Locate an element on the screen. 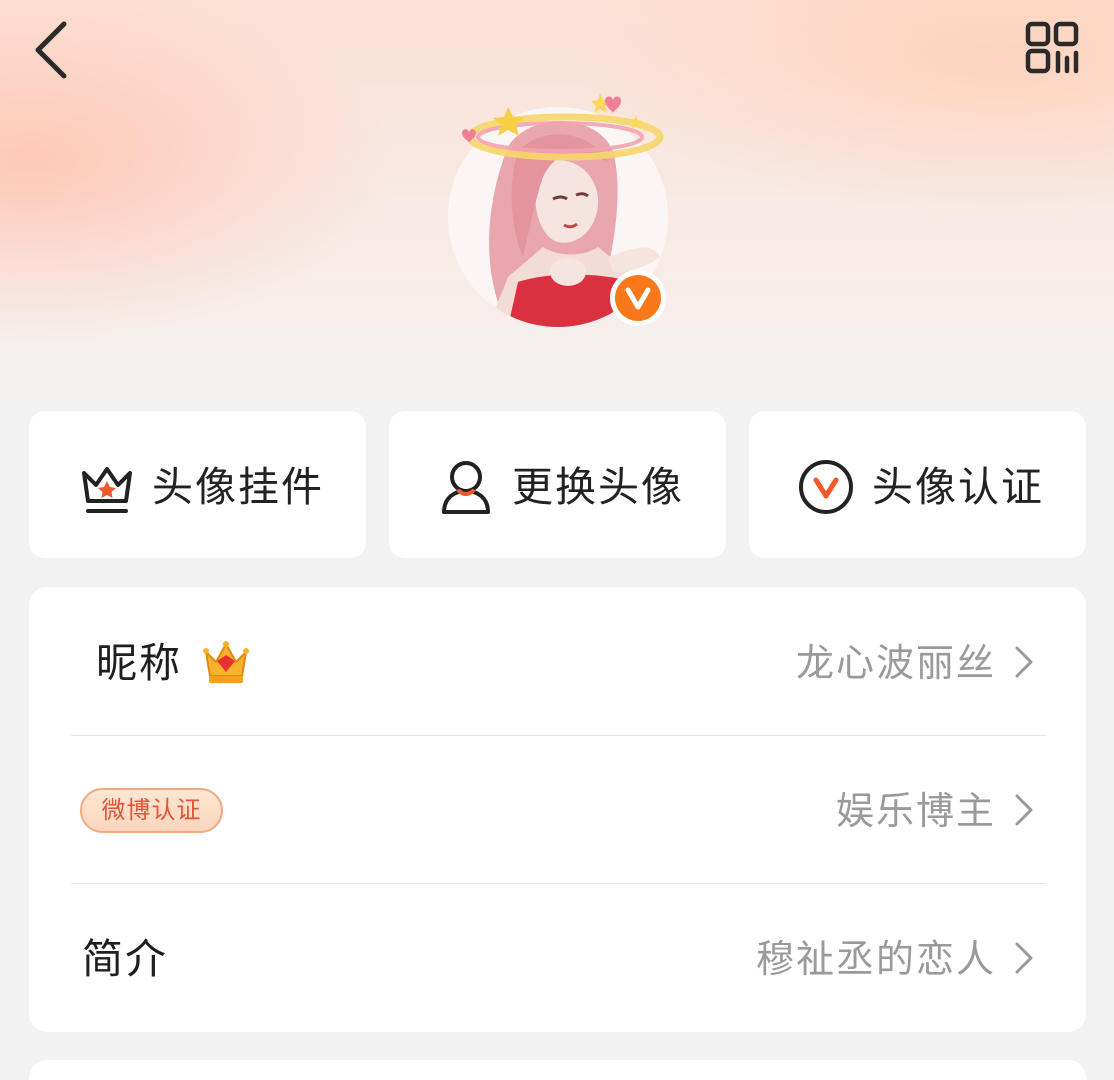 The height and width of the screenshot is (1080, 1114). certification-value: 娱乐博主 is located at coordinates (915, 811).